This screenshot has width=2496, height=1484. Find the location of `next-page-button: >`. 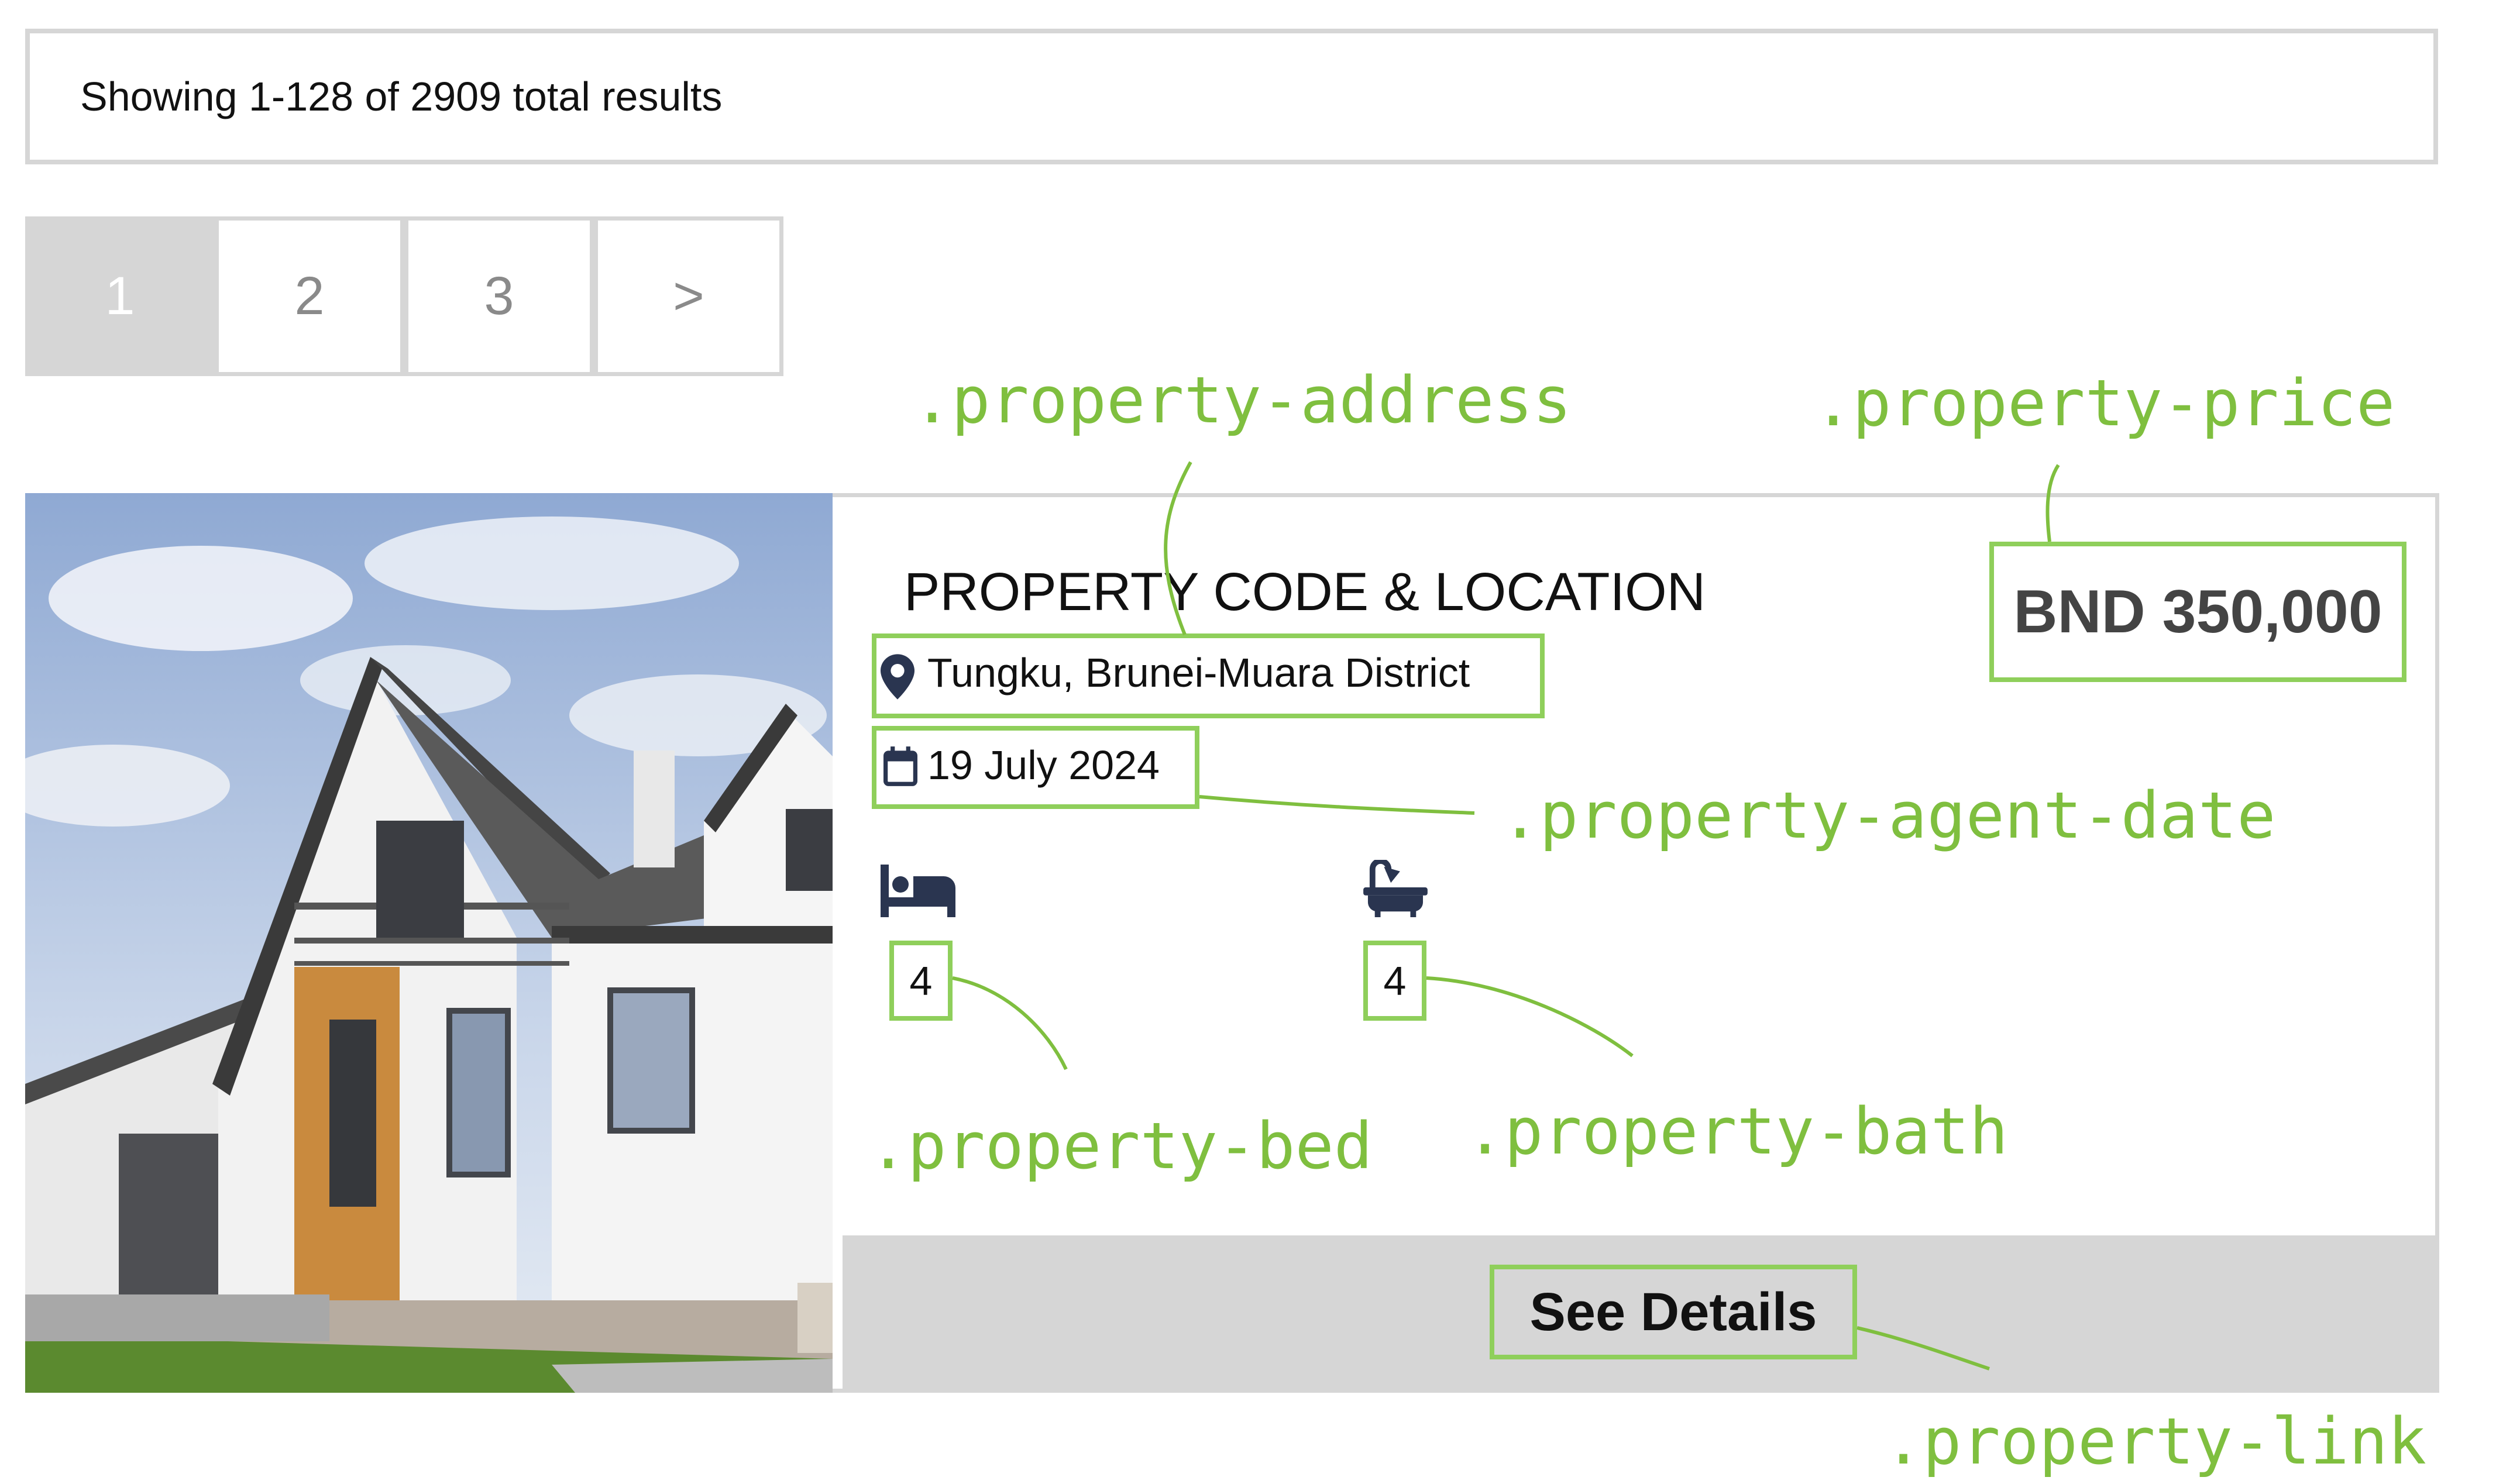

next-page-button: > is located at coordinates (688, 296).